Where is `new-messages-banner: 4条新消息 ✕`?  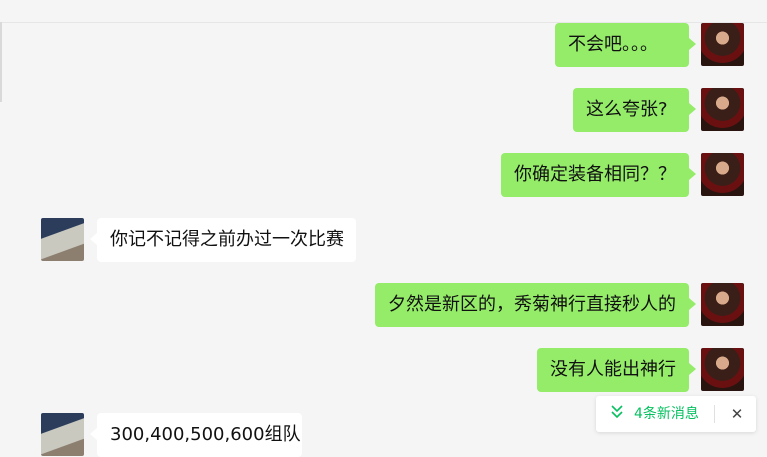 new-messages-banner: 4条新消息 ✕ is located at coordinates (676, 414).